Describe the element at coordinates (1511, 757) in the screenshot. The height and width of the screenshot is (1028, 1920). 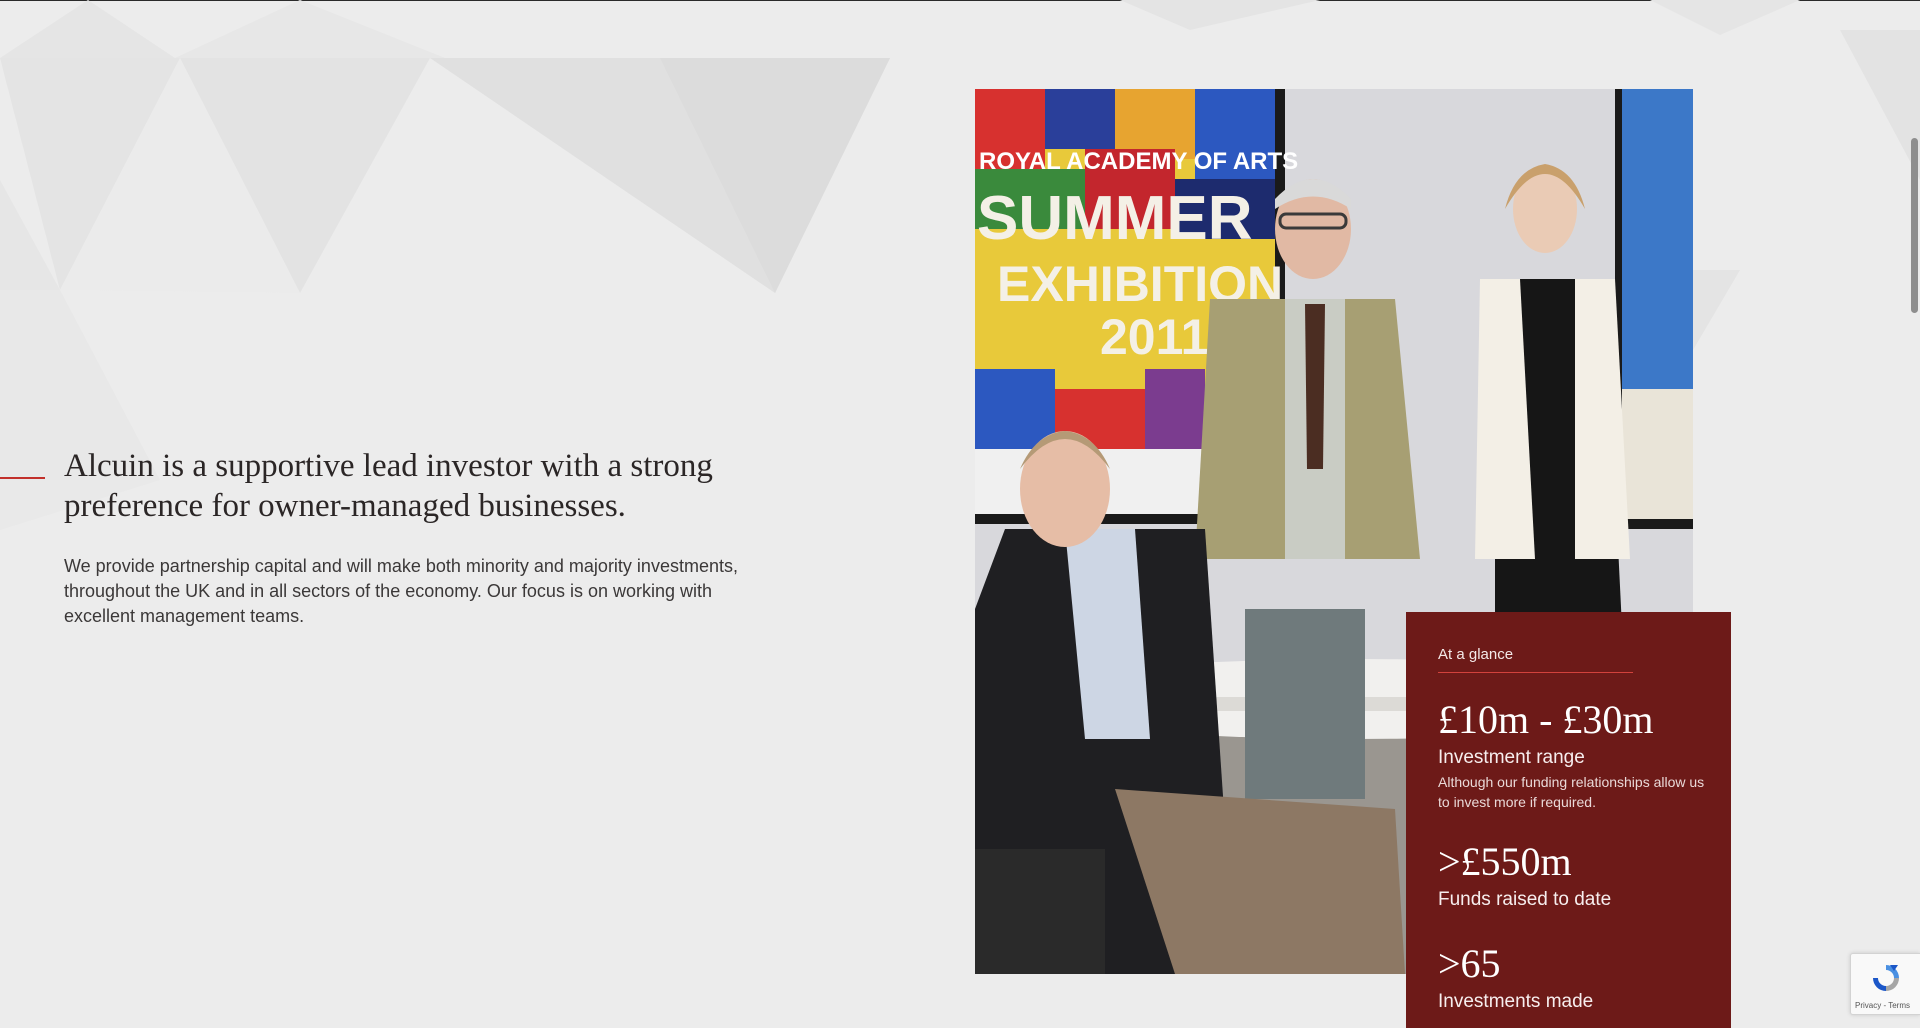
I see `stat-label: Investment range` at that location.